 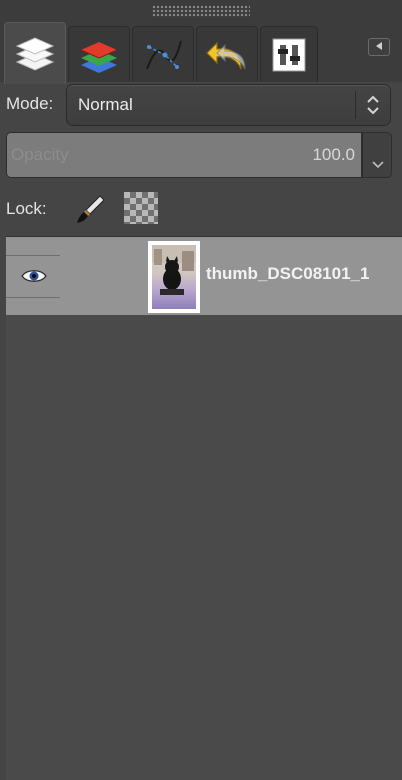 What do you see at coordinates (378, 166) in the screenshot?
I see `chevron-down-icon` at bounding box center [378, 166].